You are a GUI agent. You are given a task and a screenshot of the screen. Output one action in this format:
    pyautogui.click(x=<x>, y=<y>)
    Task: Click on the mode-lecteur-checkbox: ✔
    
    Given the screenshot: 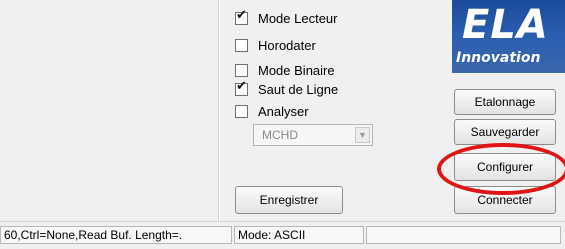 What is the action you would take?
    pyautogui.click(x=241, y=16)
    